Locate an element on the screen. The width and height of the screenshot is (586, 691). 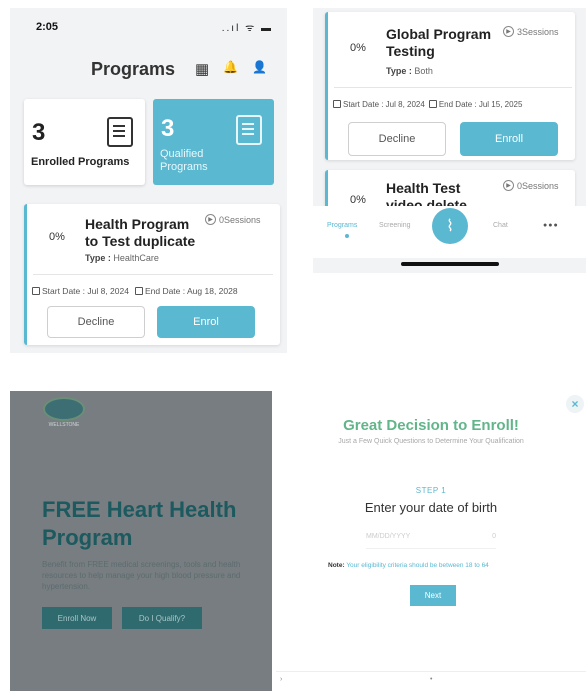
dob-input-row: MM/DD/YYYY 0 is located at coordinates (431, 541).